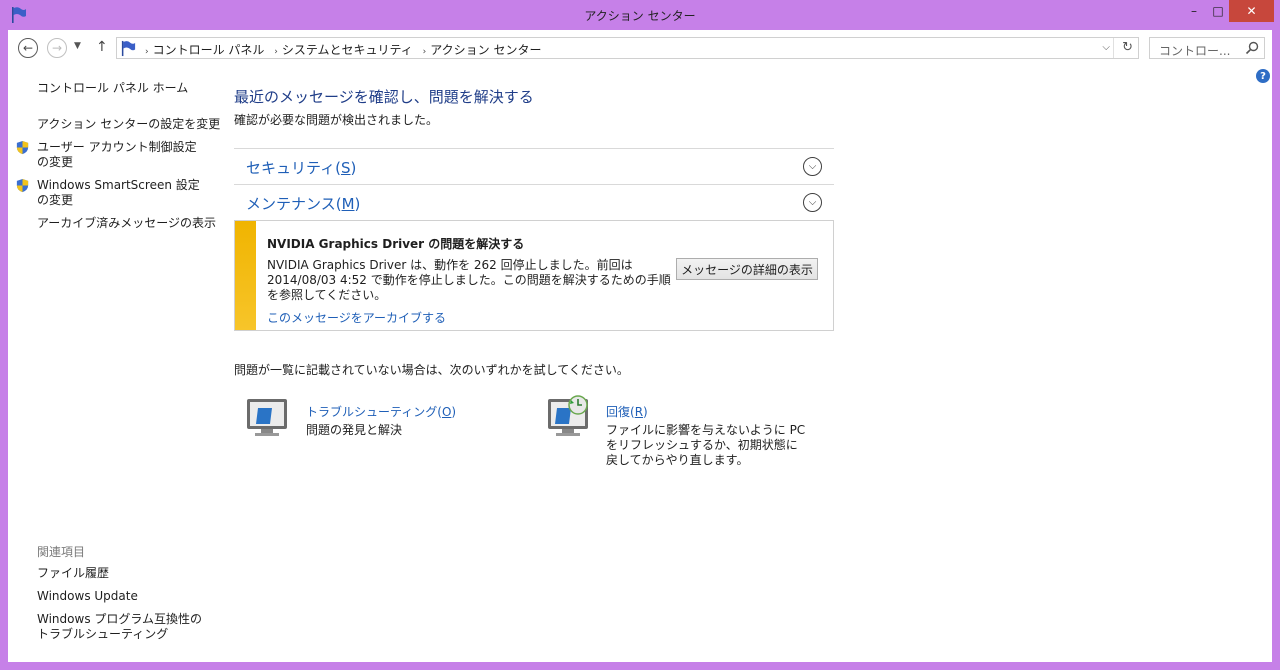 This screenshot has height=670, width=1280. What do you see at coordinates (209, 50) in the screenshot?
I see `breadcrumb-control-panel: コントロール パネル` at bounding box center [209, 50].